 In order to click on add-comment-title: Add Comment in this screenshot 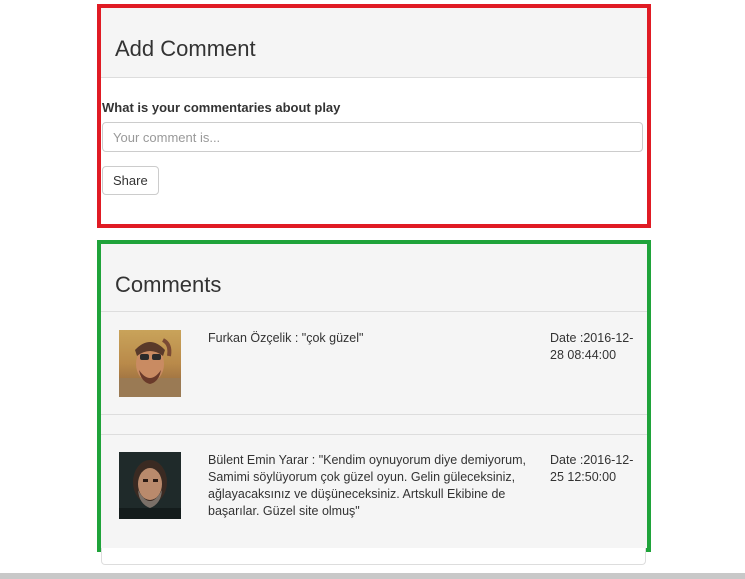, I will do `click(374, 43)`.